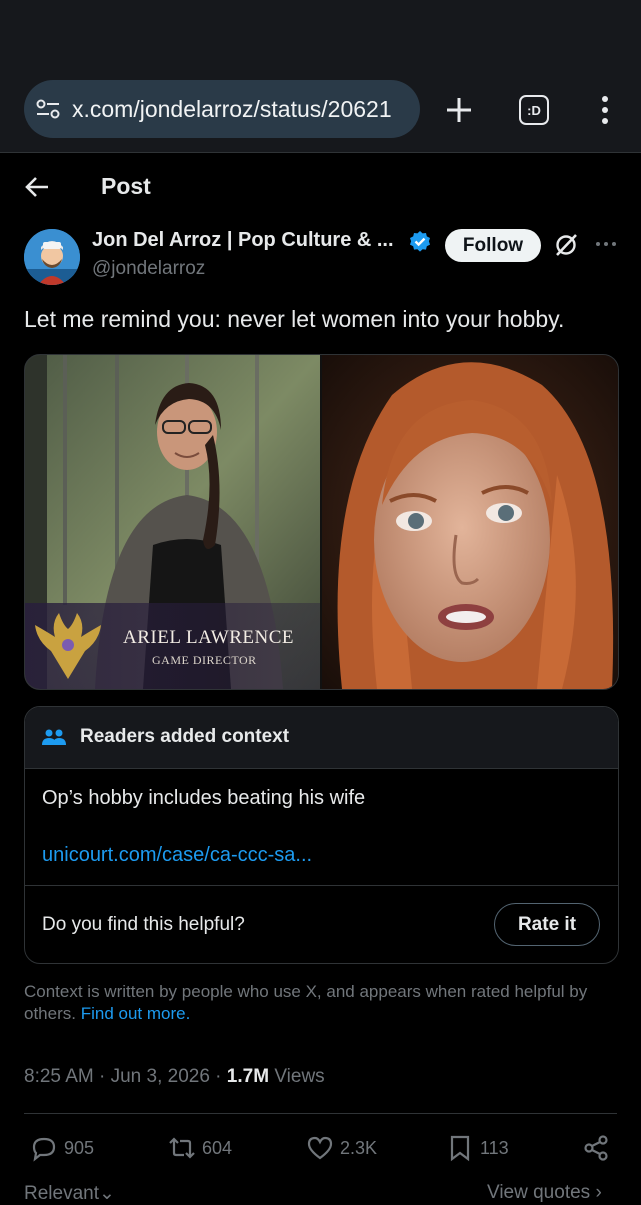 The width and height of the screenshot is (641, 1205). I want to click on heart-icon, so click(320, 1148).